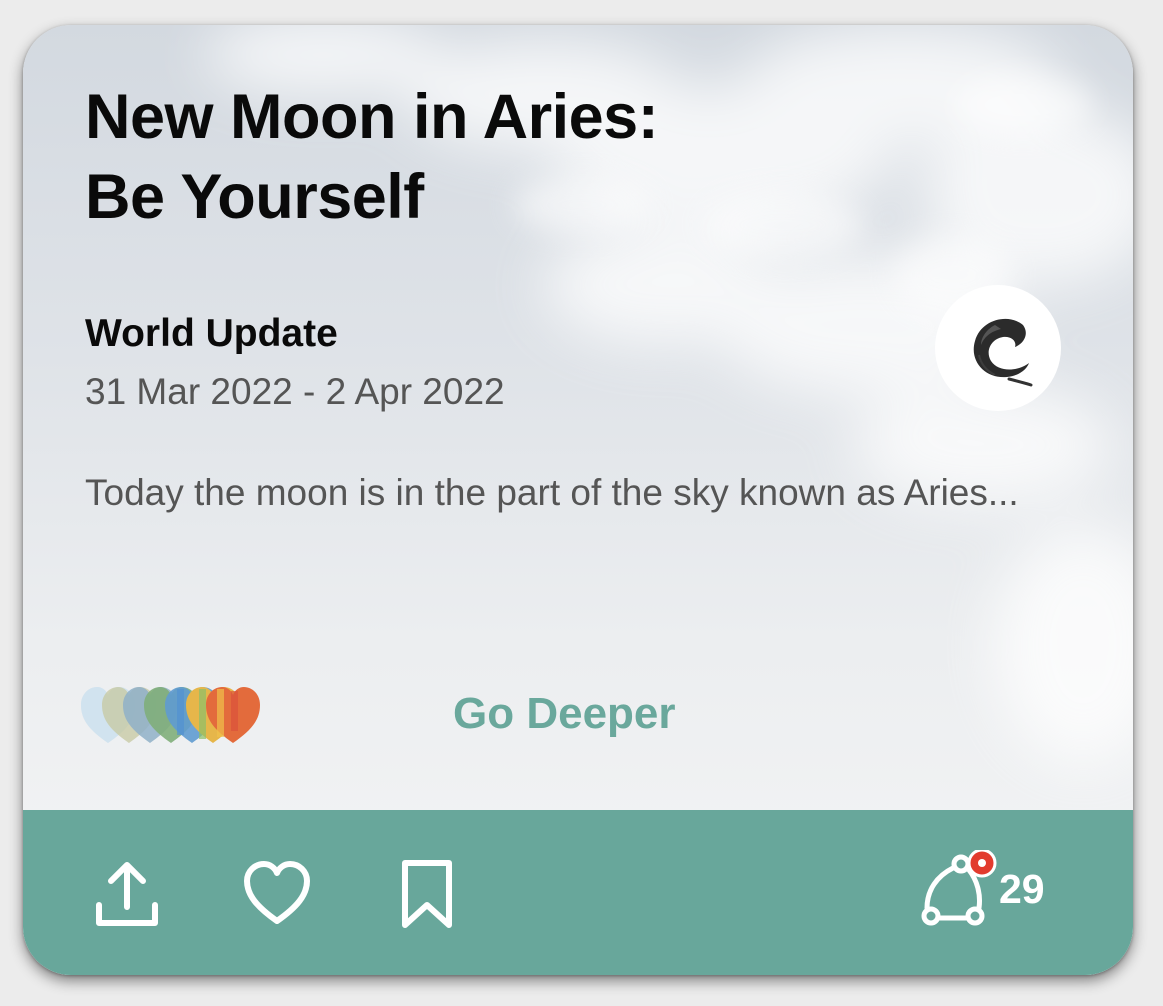 This screenshot has height=1006, width=1163. I want to click on bookmark-icon, so click(427, 894).